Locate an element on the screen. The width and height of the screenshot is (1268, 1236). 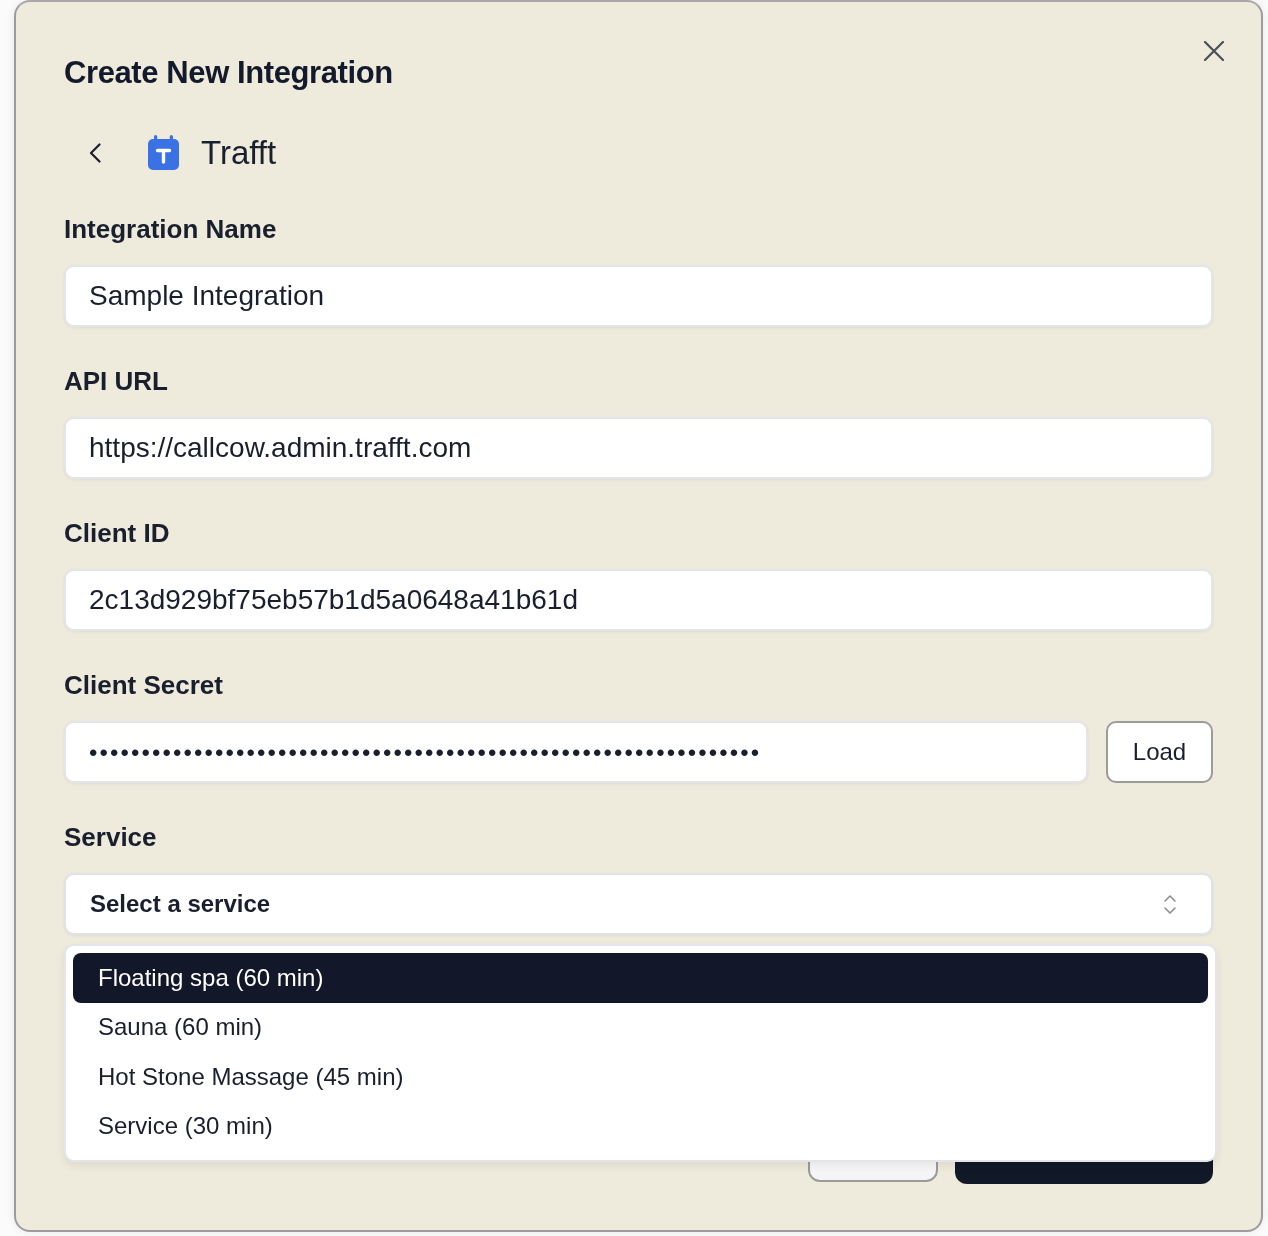
dropdown-option: Floating spa (60 min) is located at coordinates (640, 978).